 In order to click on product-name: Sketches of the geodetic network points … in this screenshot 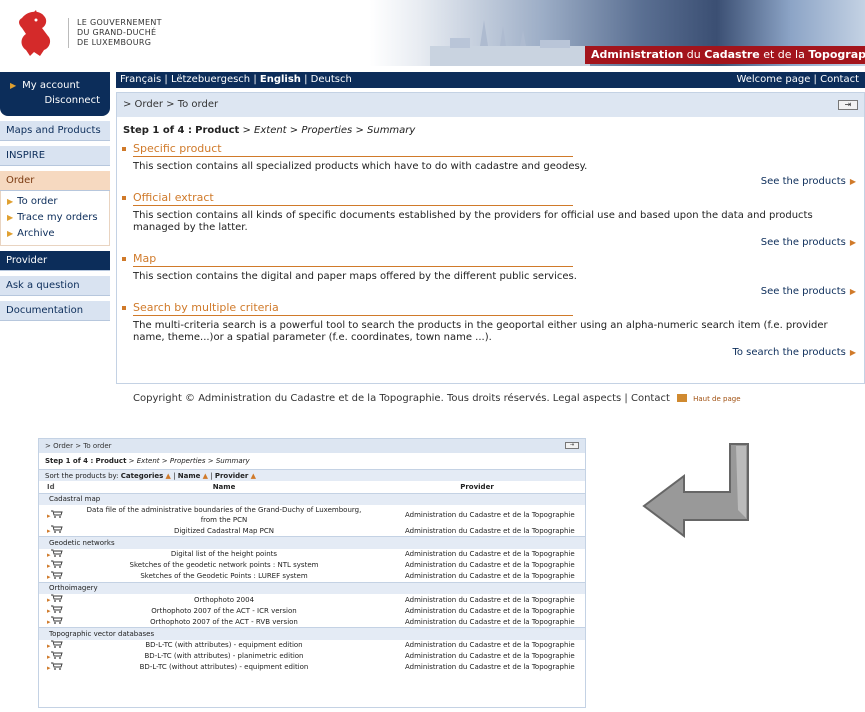, I will do `click(224, 565)`.